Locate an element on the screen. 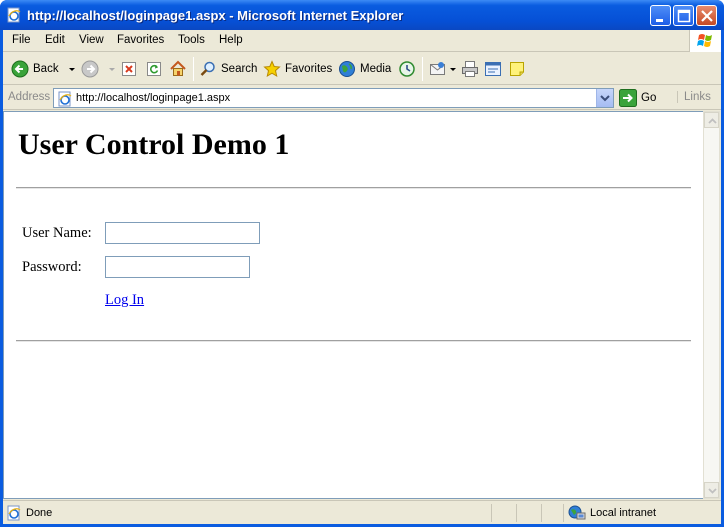 The height and width of the screenshot is (527, 724). go-arrow-icon is located at coordinates (628, 98).